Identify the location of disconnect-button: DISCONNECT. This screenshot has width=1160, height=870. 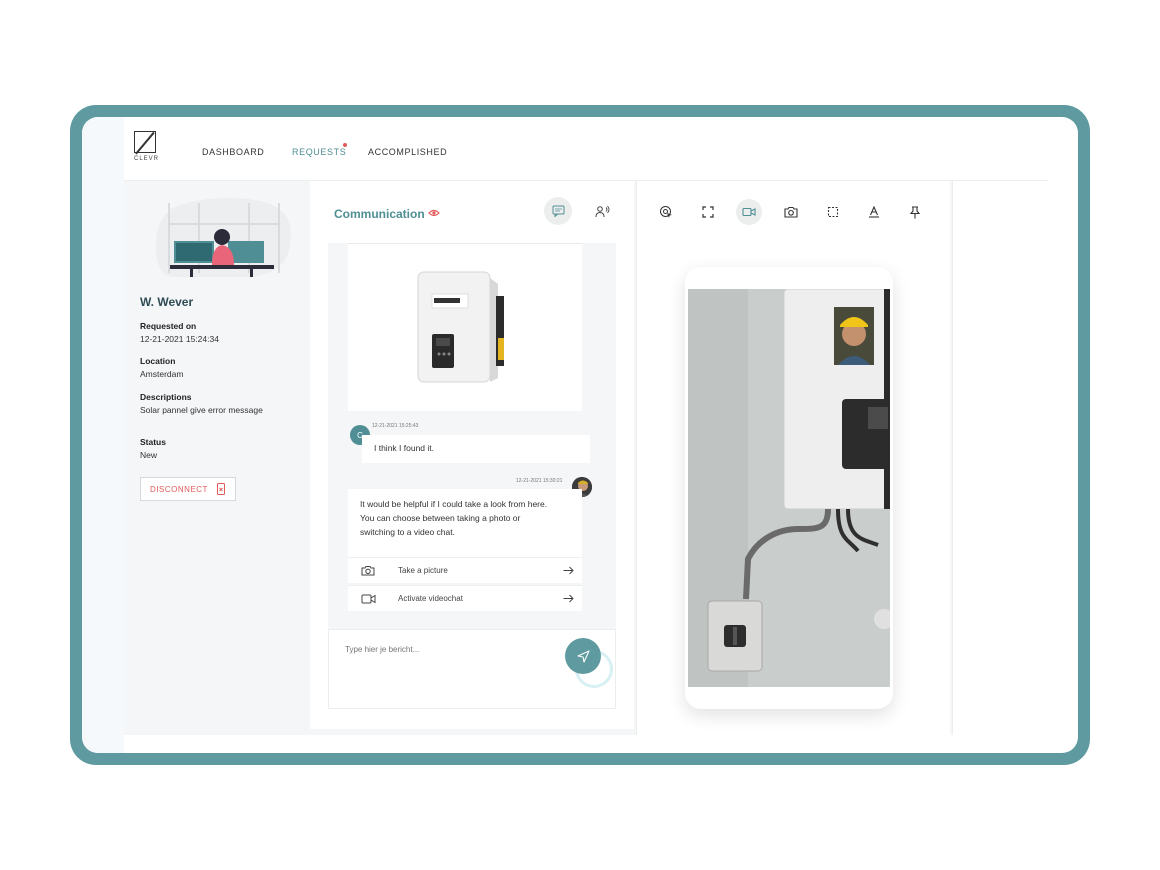
(188, 489).